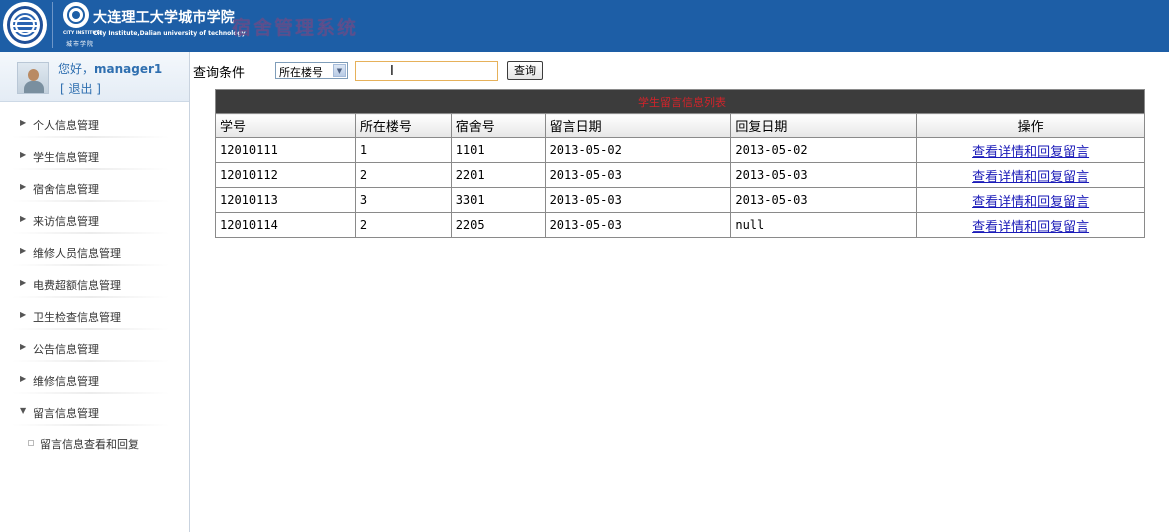 The width and height of the screenshot is (1169, 532). What do you see at coordinates (219, 73) in the screenshot?
I see `query-label: 查询条件` at bounding box center [219, 73].